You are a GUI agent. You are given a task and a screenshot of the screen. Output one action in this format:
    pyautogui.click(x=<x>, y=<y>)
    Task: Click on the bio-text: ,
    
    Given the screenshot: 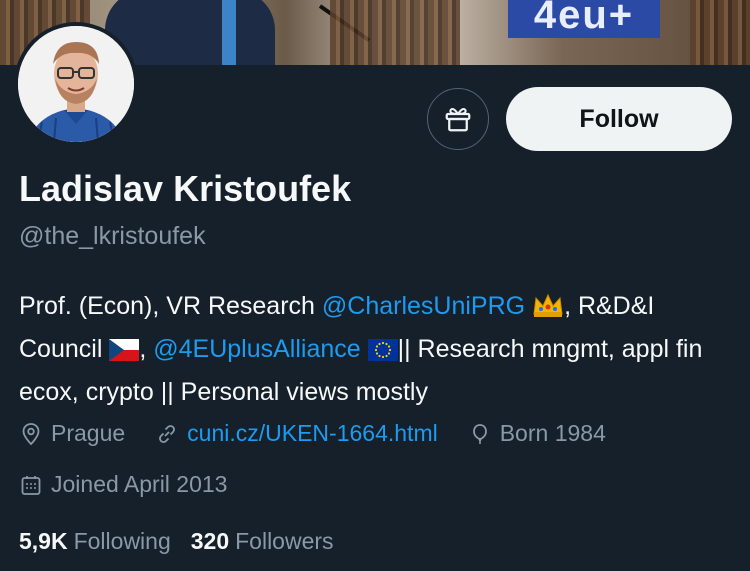 What is the action you would take?
    pyautogui.click(x=146, y=349)
    